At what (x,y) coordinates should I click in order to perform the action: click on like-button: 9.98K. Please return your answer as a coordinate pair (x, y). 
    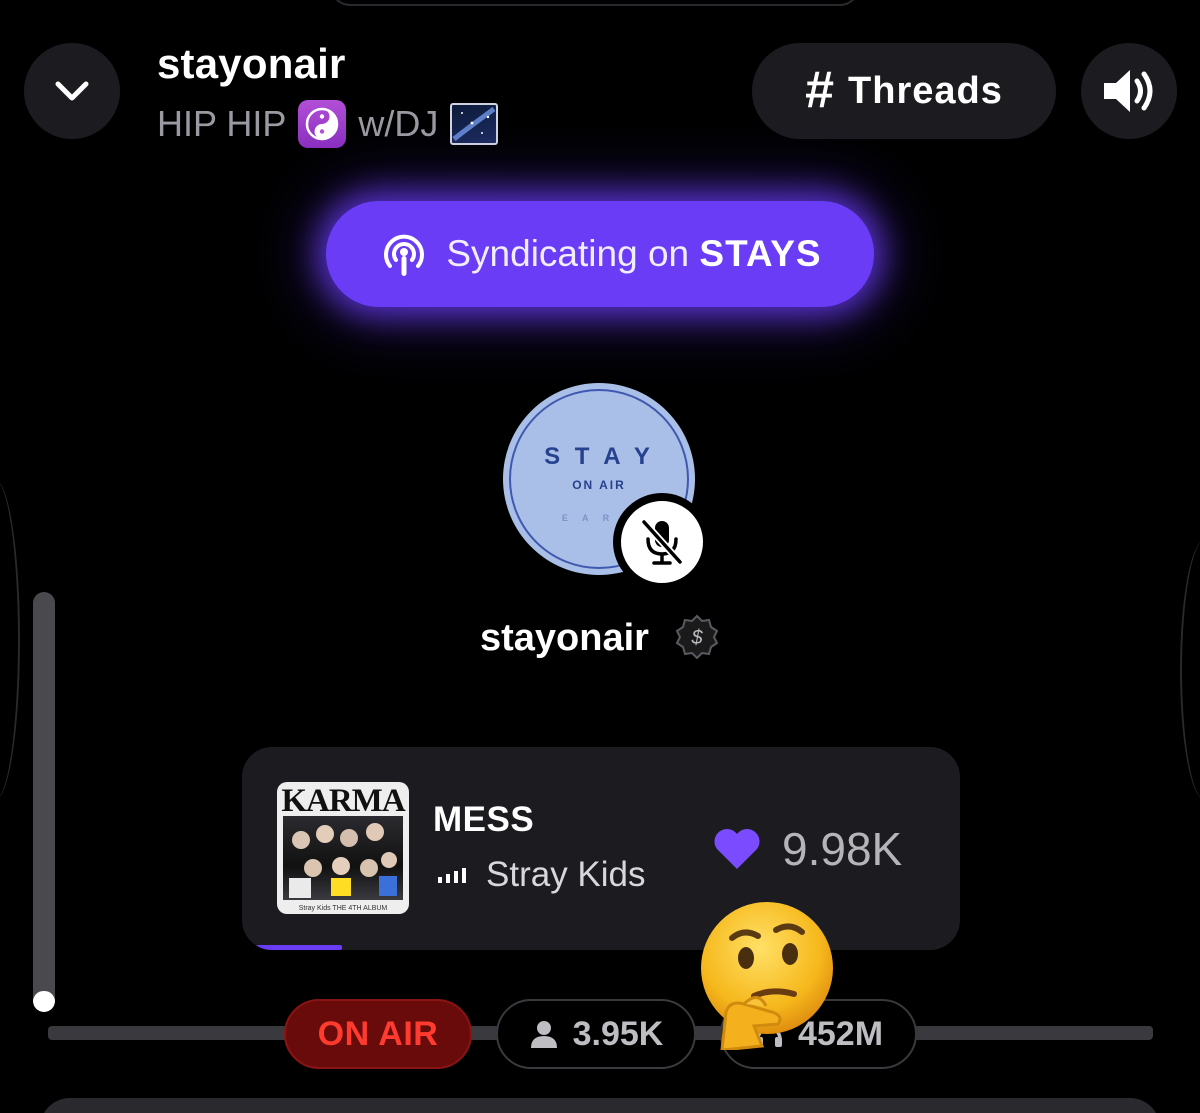
    Looking at the image, I should click on (807, 849).